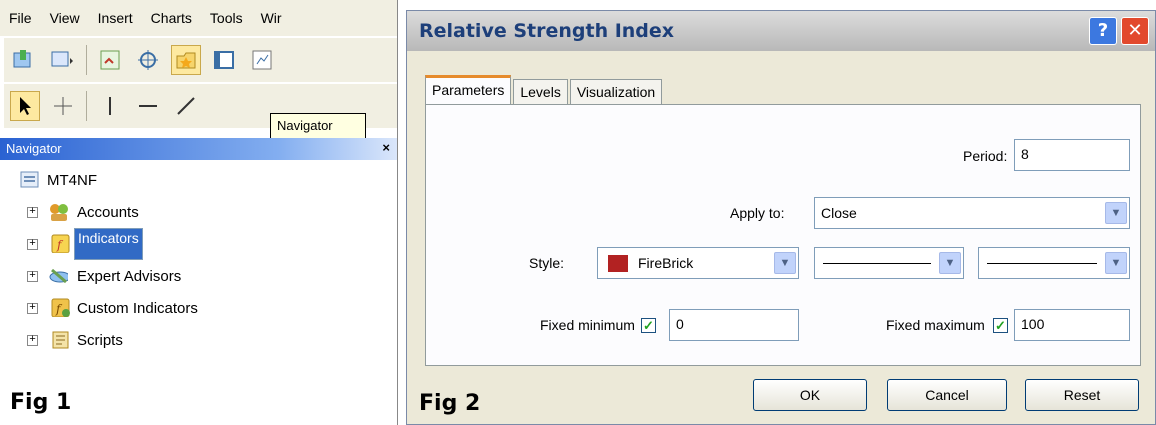 This screenshot has height=425, width=1156. I want to click on strategy-tester-button, so click(262, 60).